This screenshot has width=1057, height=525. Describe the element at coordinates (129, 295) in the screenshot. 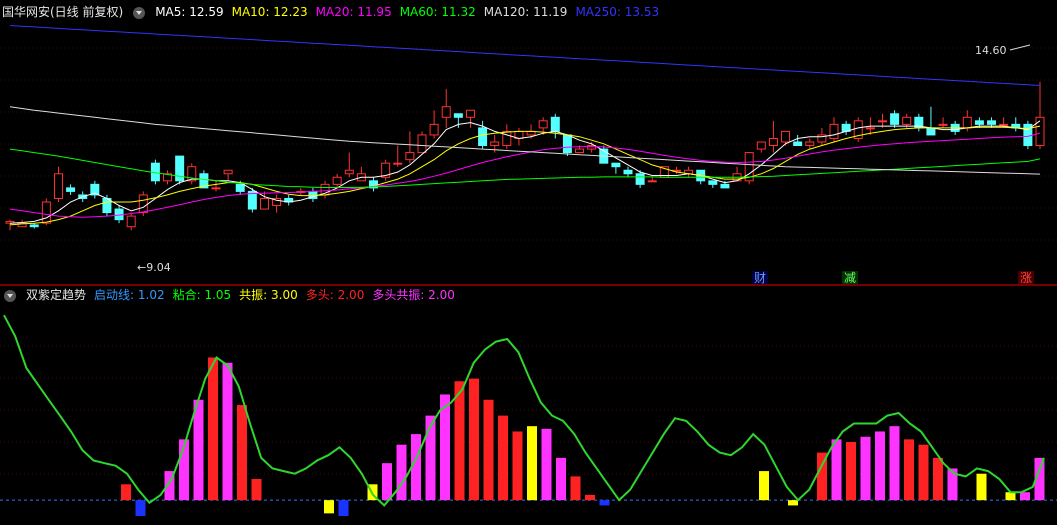

I see `indicator-legend-item: 启动线: 1.02` at that location.